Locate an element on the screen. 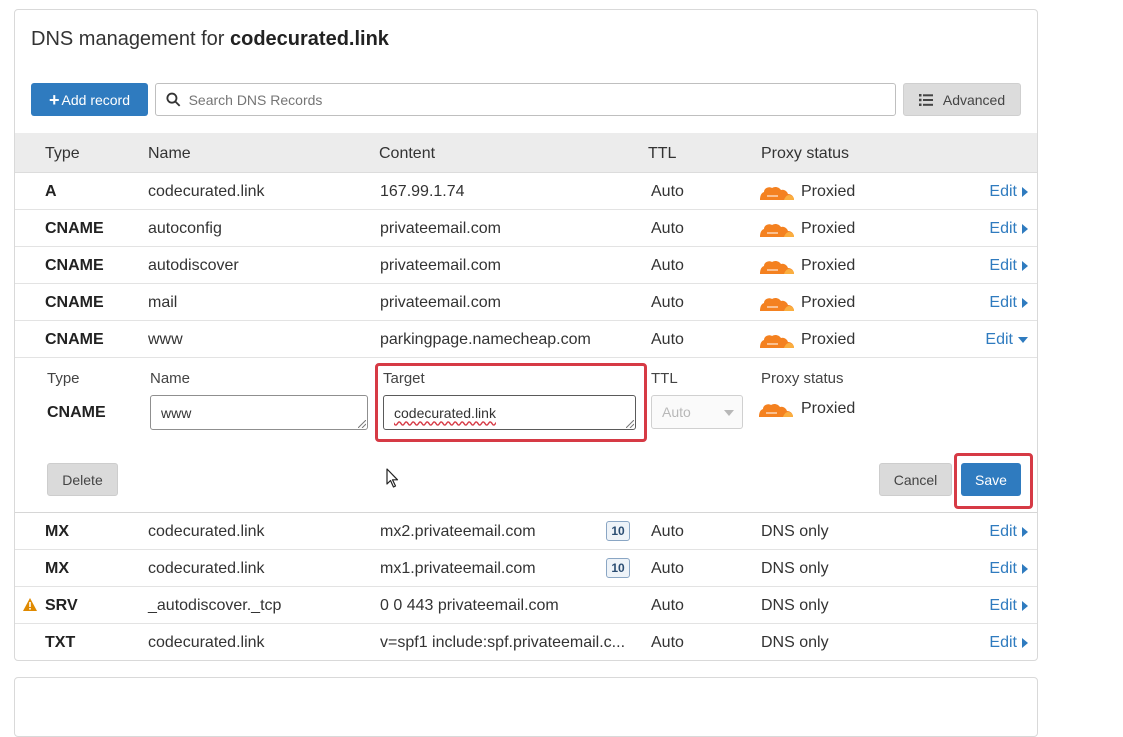 This screenshot has height=737, width=1123. record-content: mx2.privateemail.com is located at coordinates (458, 531).